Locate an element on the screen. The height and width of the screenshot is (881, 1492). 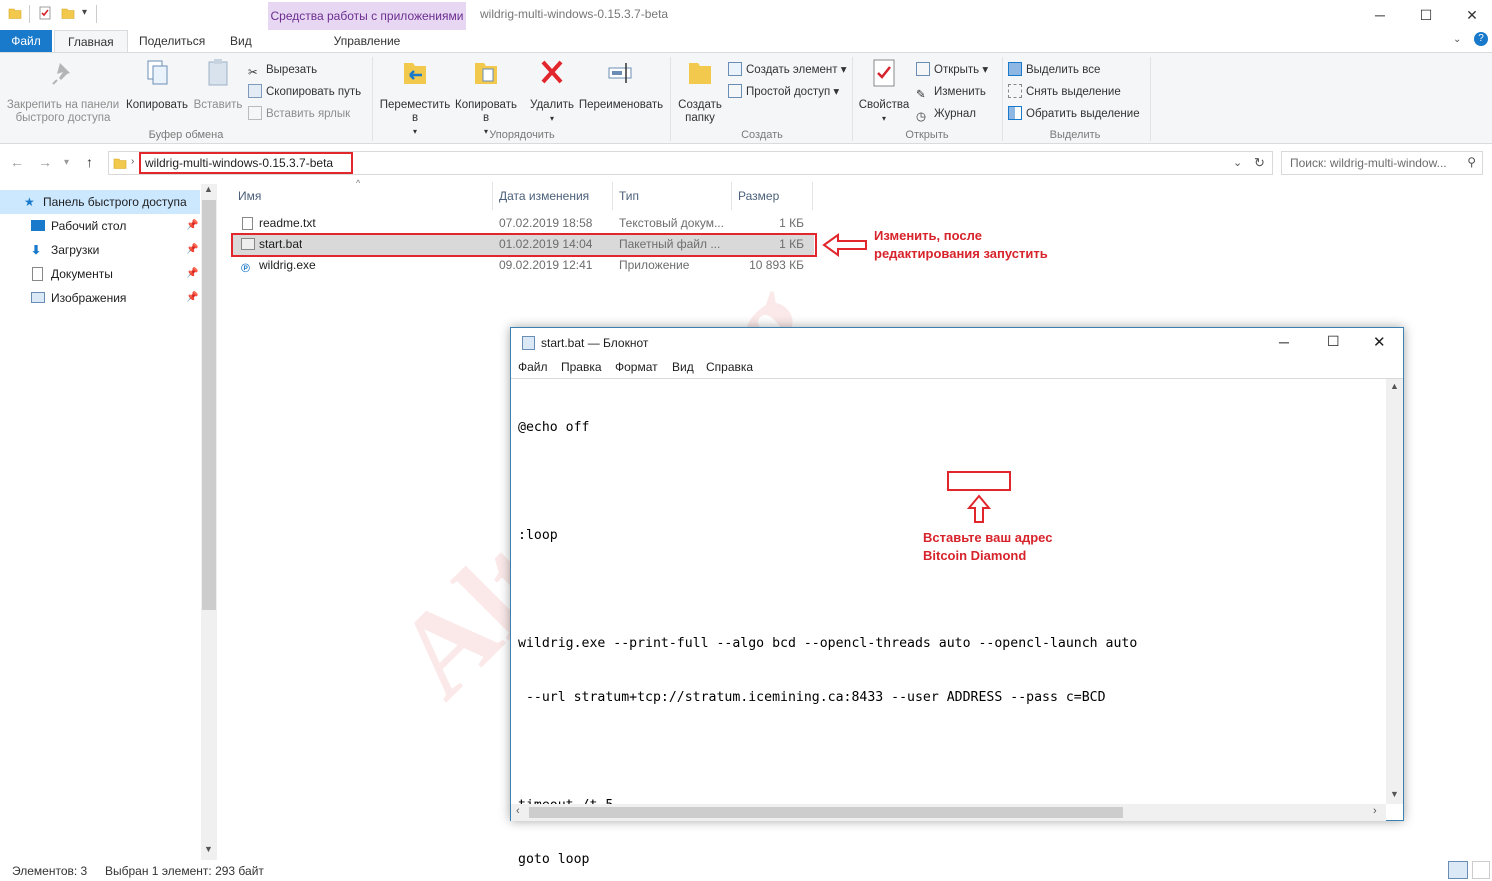
menu-edit: Правка is located at coordinates (581, 367).